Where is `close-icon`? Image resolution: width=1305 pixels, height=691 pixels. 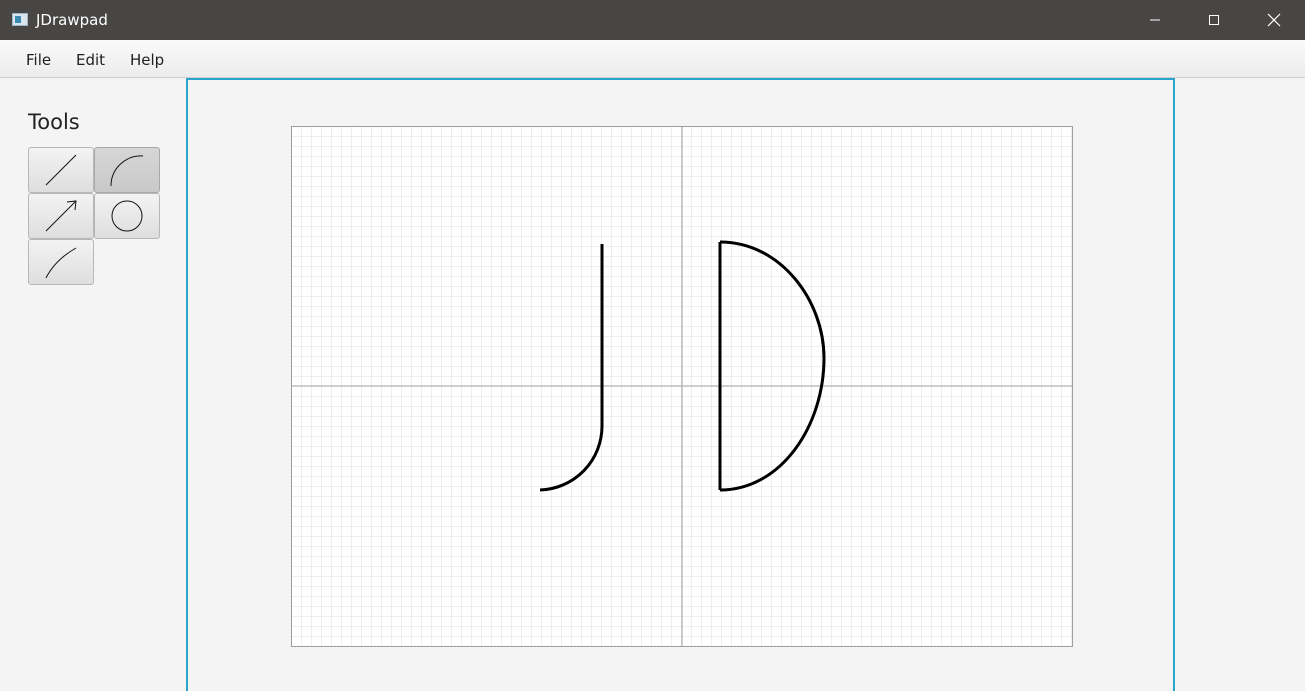 close-icon is located at coordinates (1274, 20).